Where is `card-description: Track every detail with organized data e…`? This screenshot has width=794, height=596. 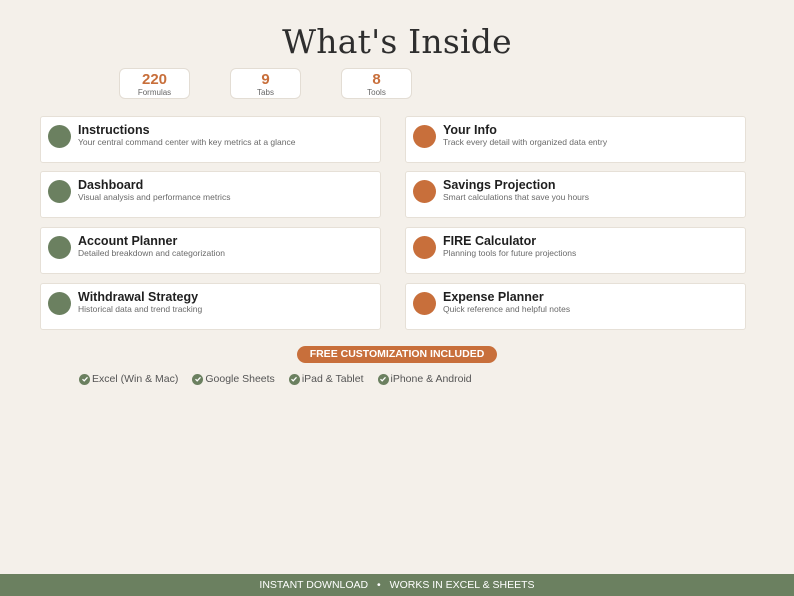
card-description: Track every detail with organized data e… is located at coordinates (525, 142).